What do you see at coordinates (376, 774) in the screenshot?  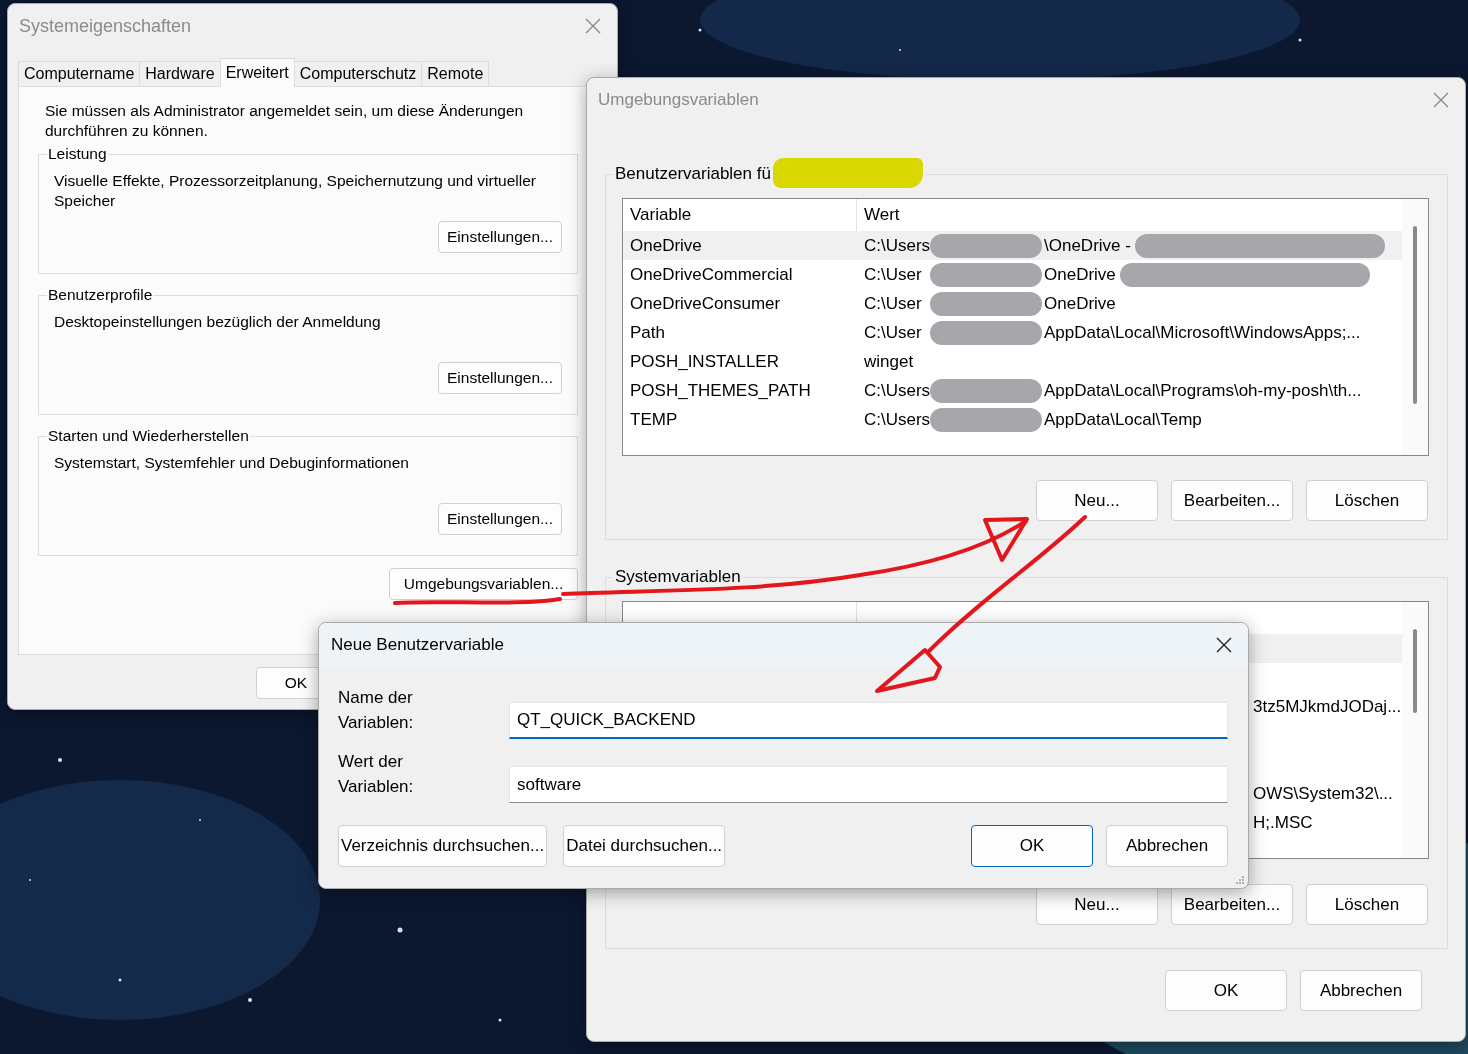 I see `field-label: Wert der Variablen:` at bounding box center [376, 774].